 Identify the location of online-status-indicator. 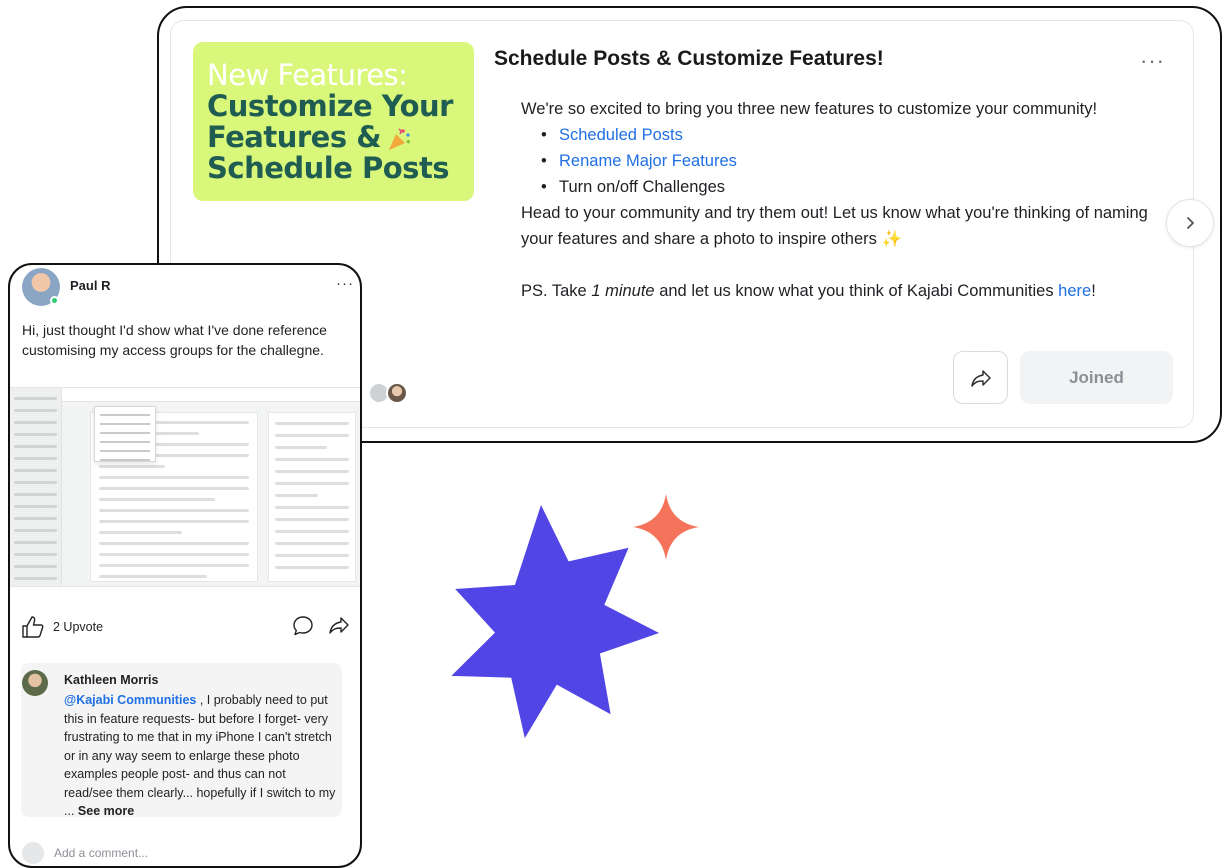
(54, 300).